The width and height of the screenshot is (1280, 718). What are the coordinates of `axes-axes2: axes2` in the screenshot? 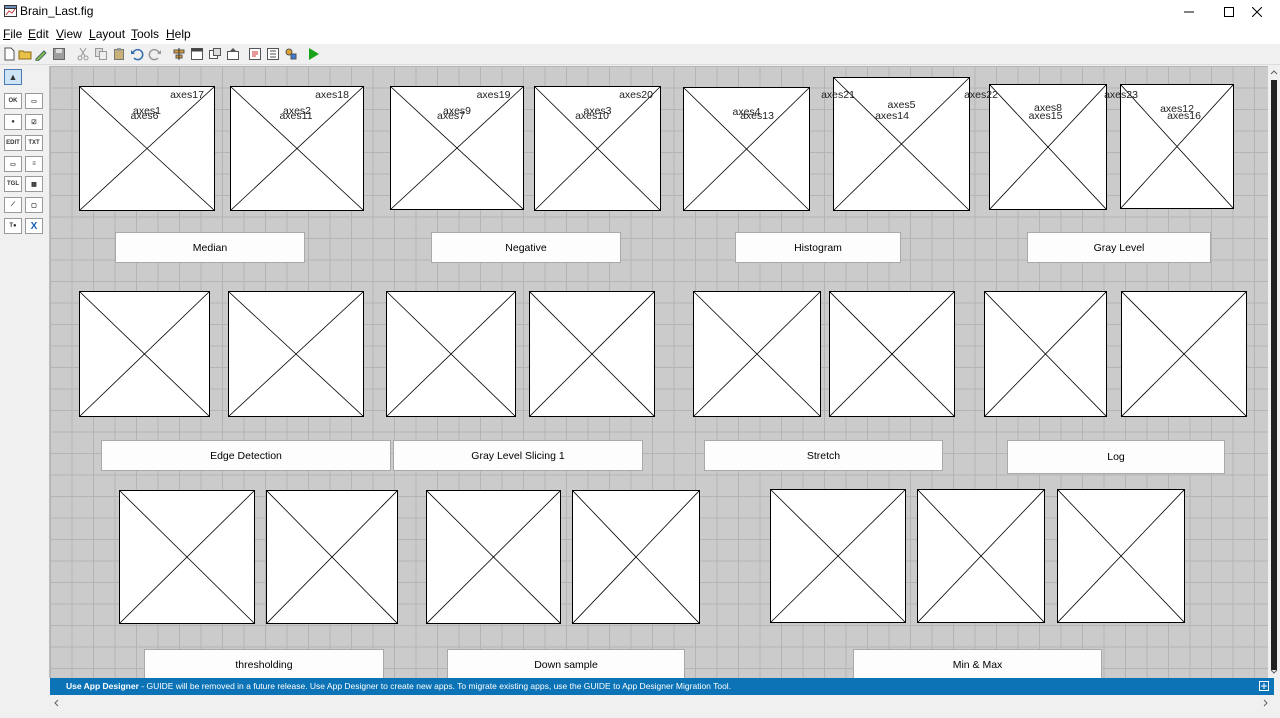 It's located at (297, 148).